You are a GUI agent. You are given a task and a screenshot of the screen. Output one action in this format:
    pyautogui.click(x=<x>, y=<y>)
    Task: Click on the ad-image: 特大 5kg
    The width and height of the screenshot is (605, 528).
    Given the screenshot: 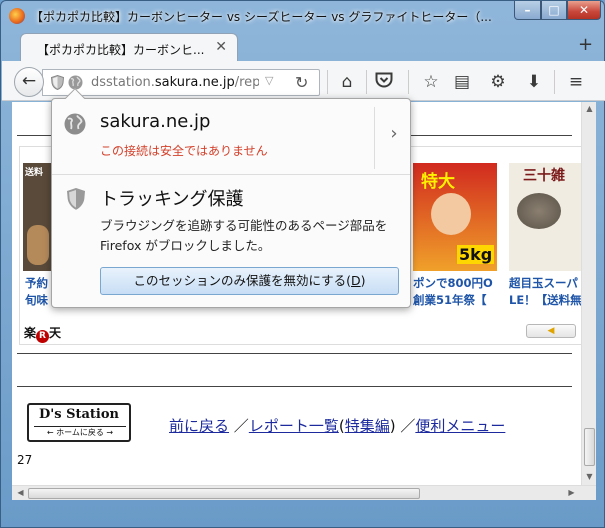 What is the action you would take?
    pyautogui.click(x=455, y=217)
    